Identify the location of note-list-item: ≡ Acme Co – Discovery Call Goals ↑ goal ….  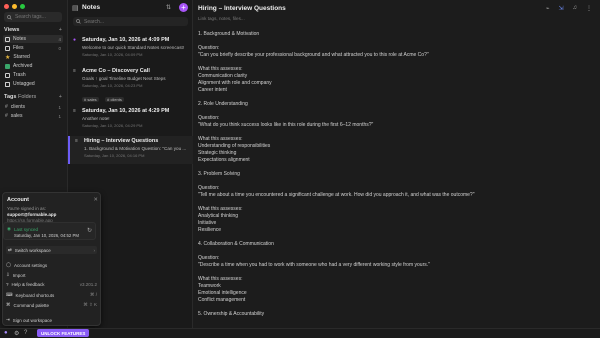
(130, 85).